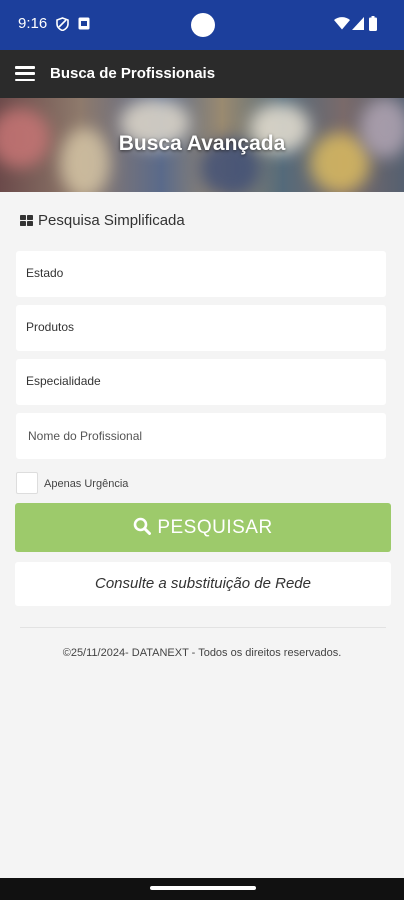 The image size is (404, 900). What do you see at coordinates (201, 382) in the screenshot?
I see `especialidade-select: Especialidade` at bounding box center [201, 382].